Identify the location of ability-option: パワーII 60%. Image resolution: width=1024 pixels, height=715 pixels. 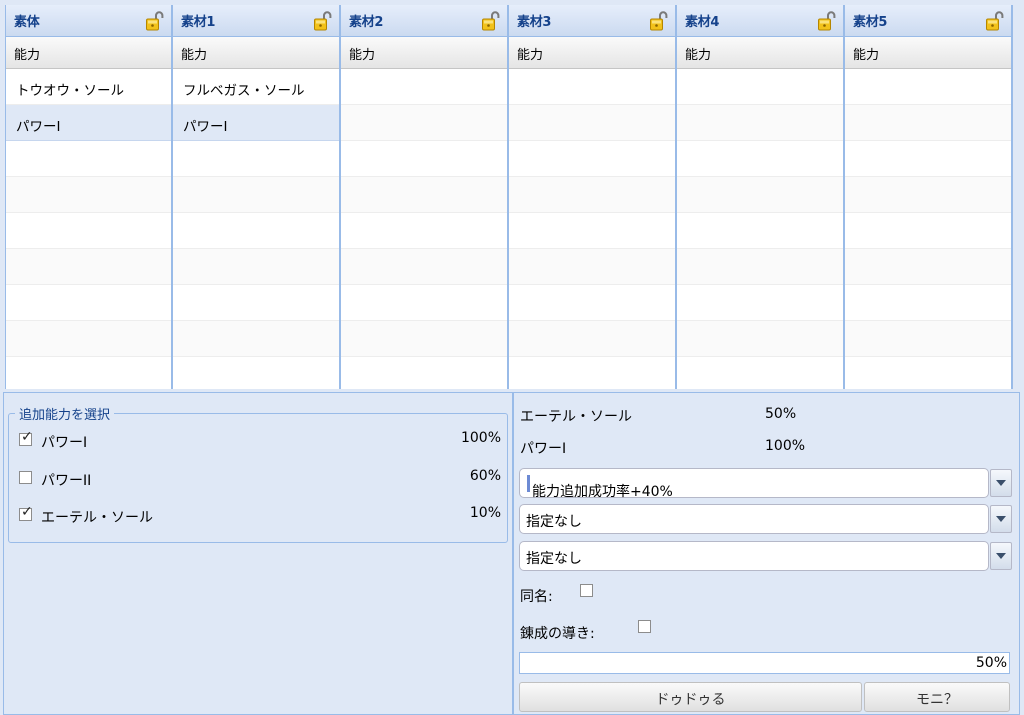
(262, 478).